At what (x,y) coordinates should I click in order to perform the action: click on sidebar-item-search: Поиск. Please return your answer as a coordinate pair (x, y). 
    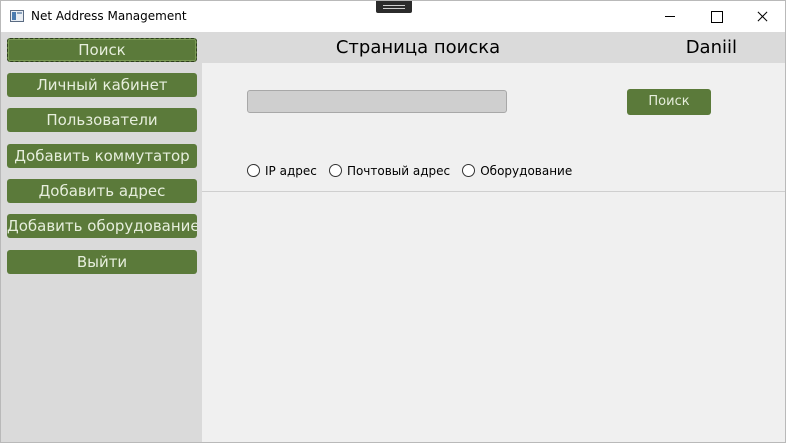
    Looking at the image, I should click on (102, 50).